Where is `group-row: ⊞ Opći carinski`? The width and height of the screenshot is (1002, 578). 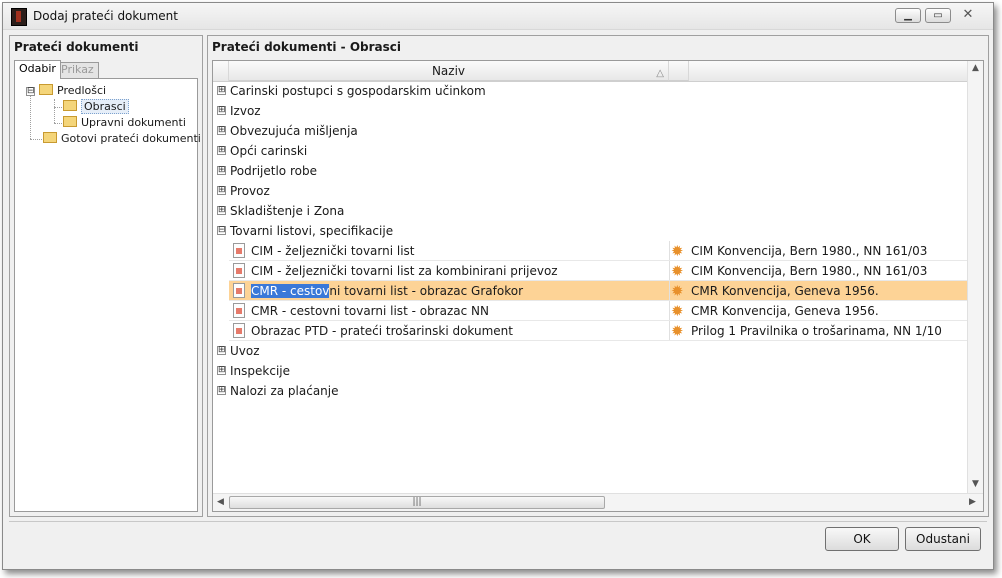 group-row: ⊞ Opći carinski is located at coordinates (590, 151).